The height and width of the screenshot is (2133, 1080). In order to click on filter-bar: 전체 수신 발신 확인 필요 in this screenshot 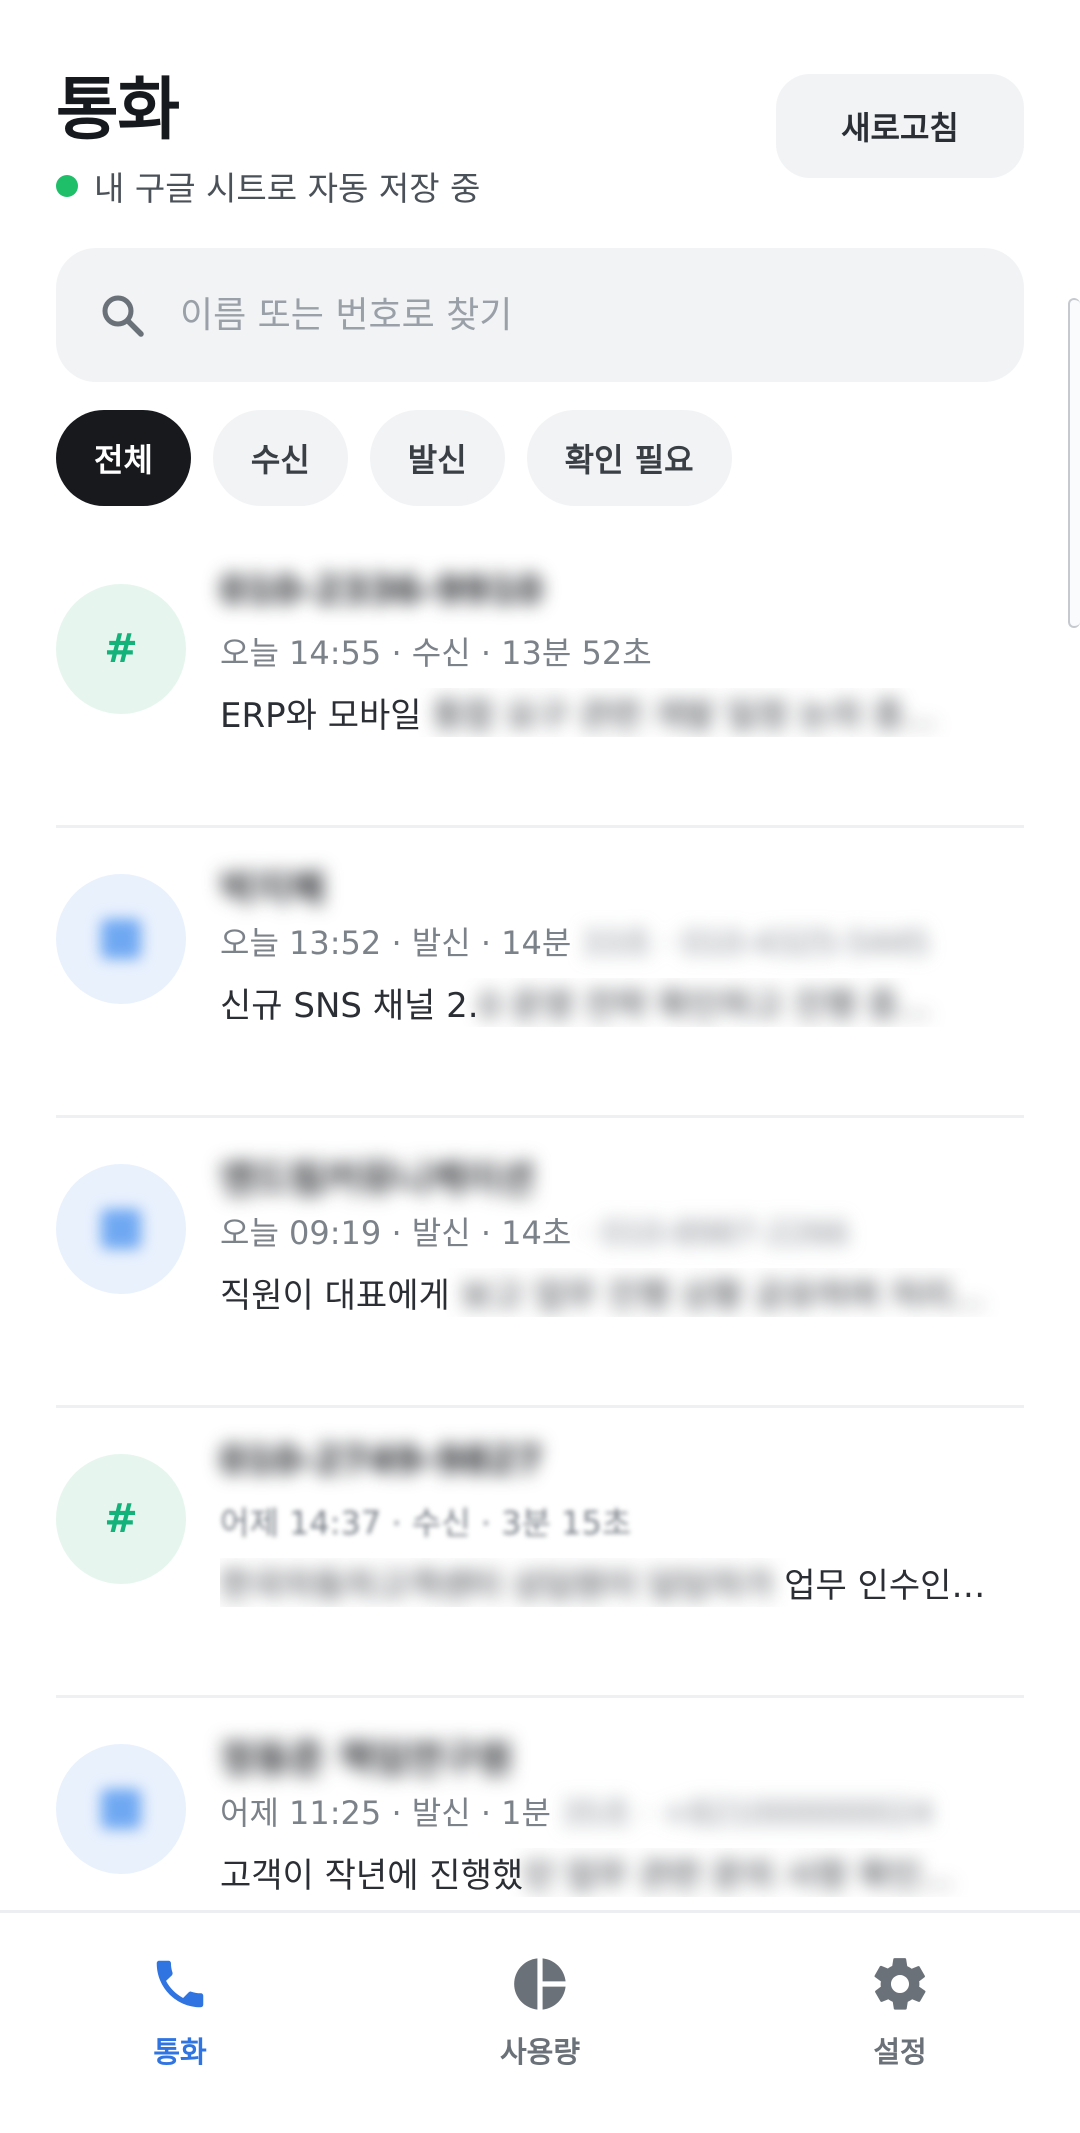, I will do `click(394, 458)`.